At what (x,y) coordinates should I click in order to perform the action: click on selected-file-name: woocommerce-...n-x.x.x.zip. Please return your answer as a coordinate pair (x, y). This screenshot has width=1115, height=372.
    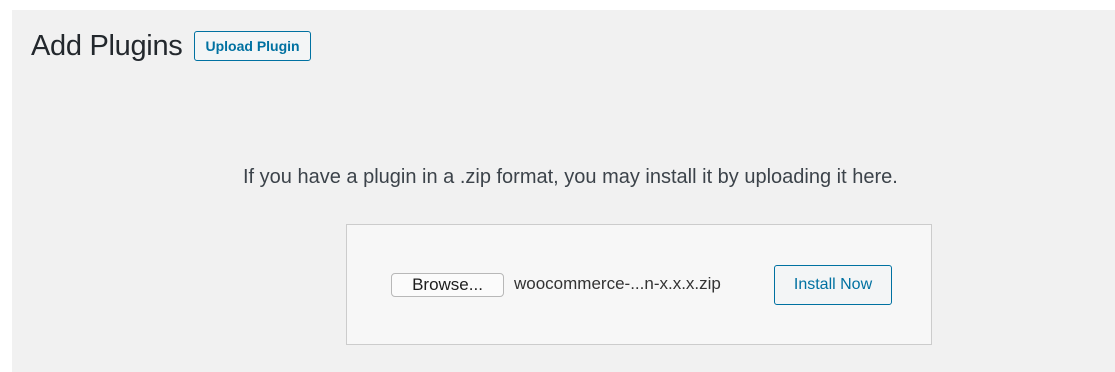
    Looking at the image, I should click on (617, 283).